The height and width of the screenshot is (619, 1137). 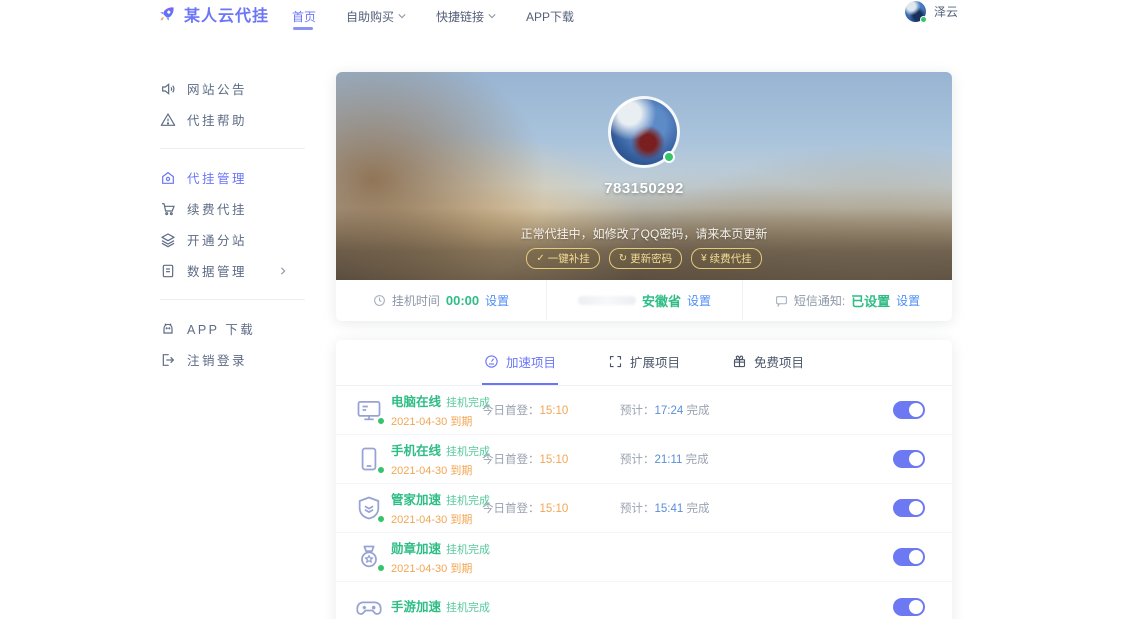 What do you see at coordinates (283, 270) in the screenshot?
I see `chevron-right-icon` at bounding box center [283, 270].